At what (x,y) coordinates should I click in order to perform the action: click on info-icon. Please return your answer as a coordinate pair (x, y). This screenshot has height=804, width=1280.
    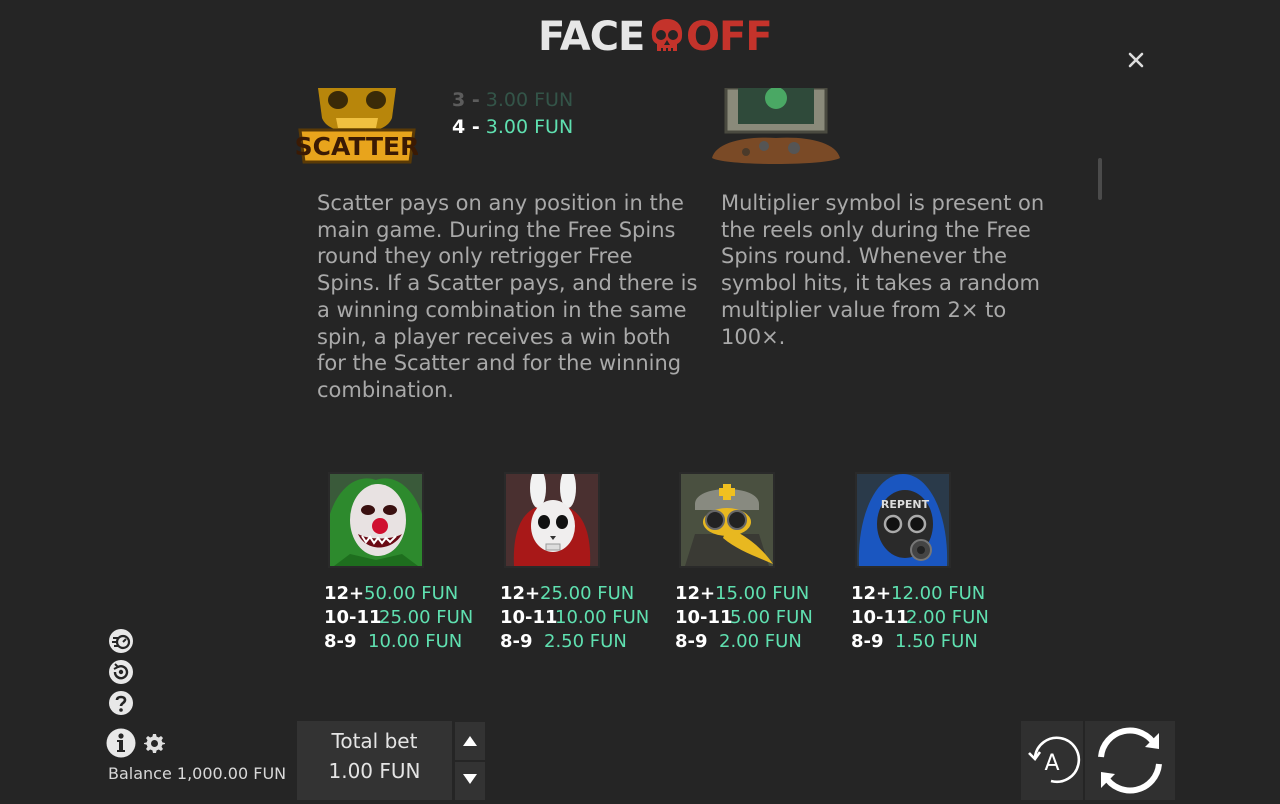
    Looking at the image, I should click on (121, 743).